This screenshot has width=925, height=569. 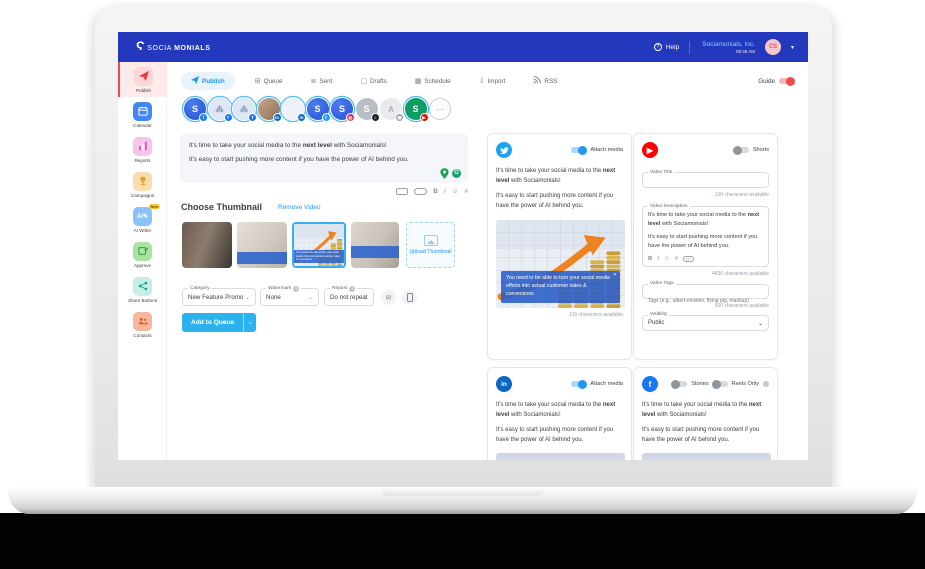 What do you see at coordinates (247, 297) in the screenshot?
I see `chevron-down-icon: ⌄` at bounding box center [247, 297].